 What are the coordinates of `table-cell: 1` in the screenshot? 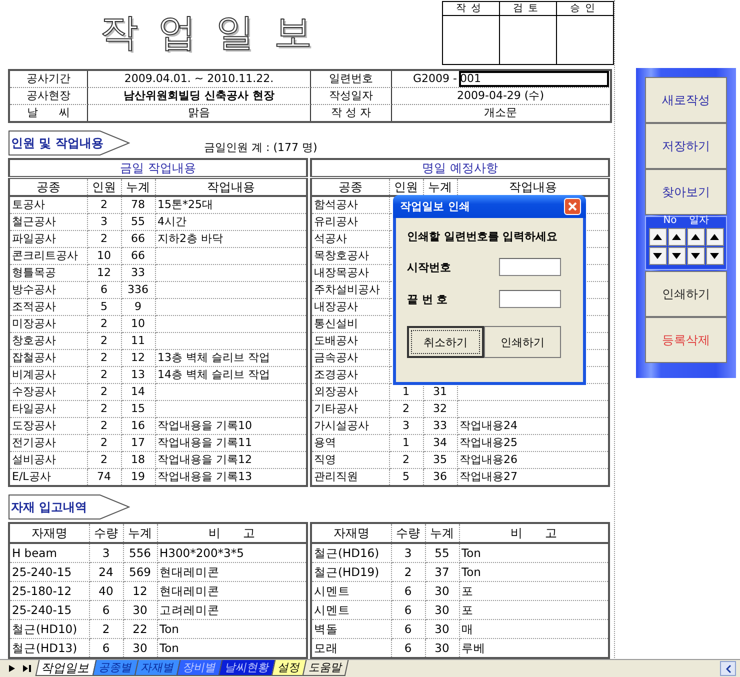 It's located at (406, 443).